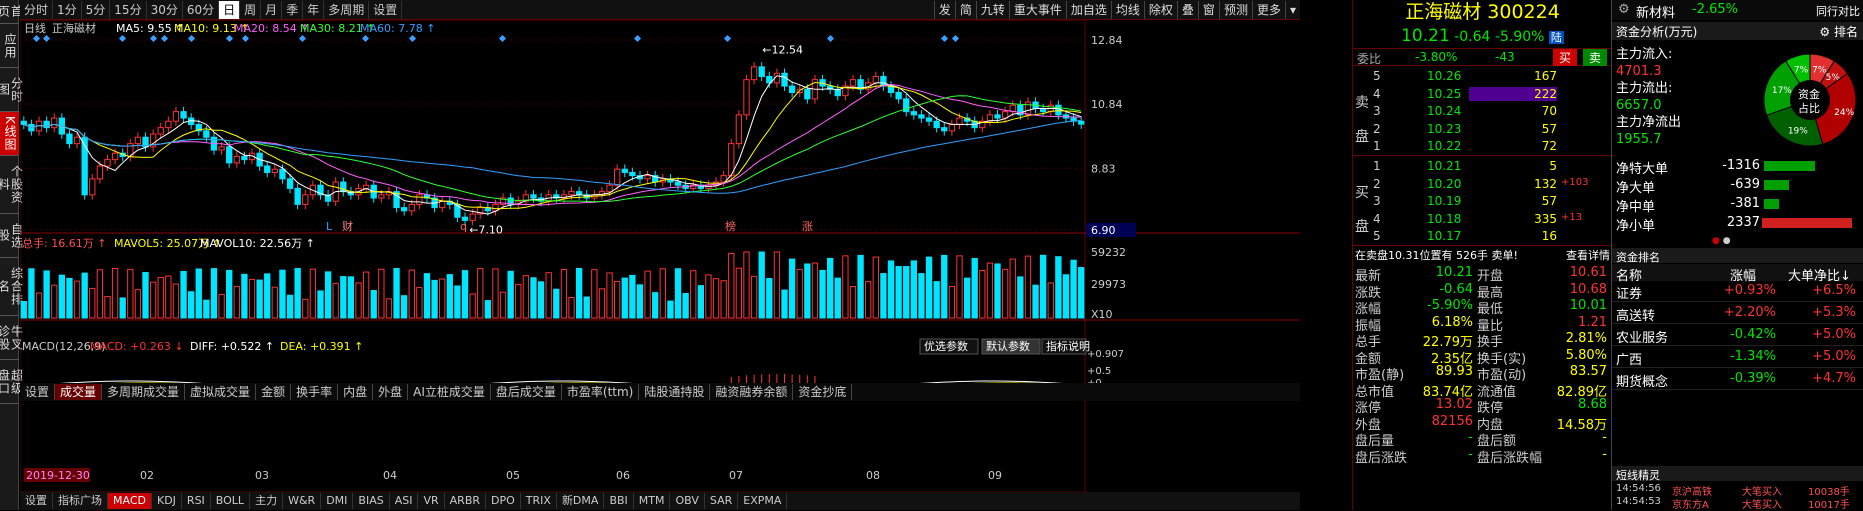 The image size is (1863, 511). Describe the element at coordinates (1588, 255) in the screenshot. I see `notice-link: 查看详情` at that location.